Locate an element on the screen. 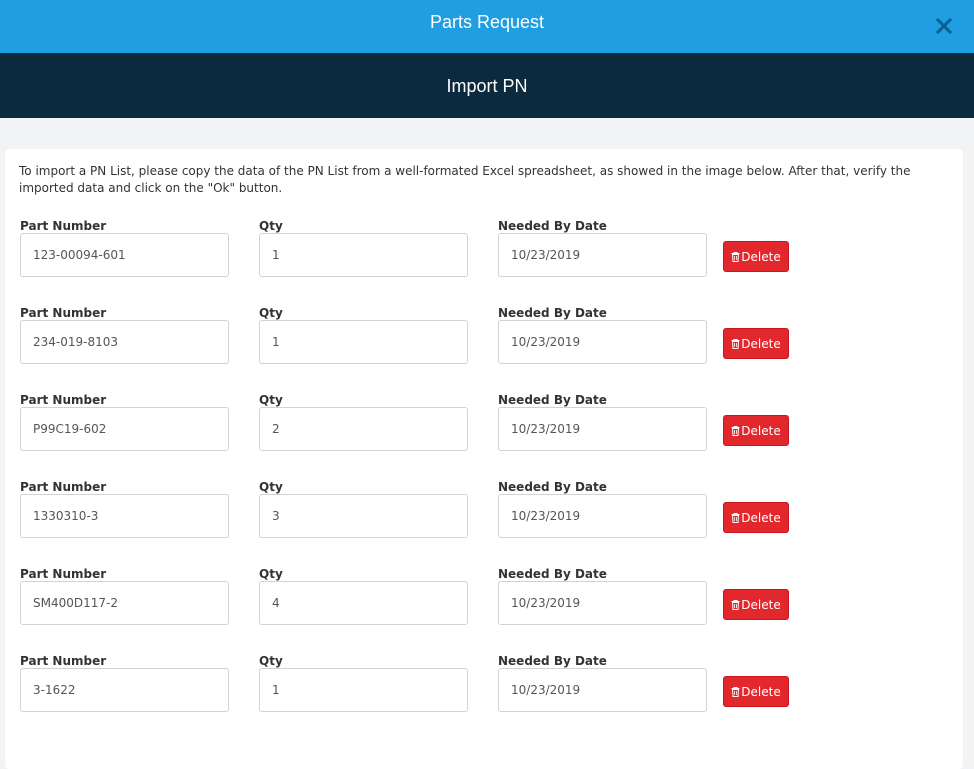  close-button is located at coordinates (944, 26).